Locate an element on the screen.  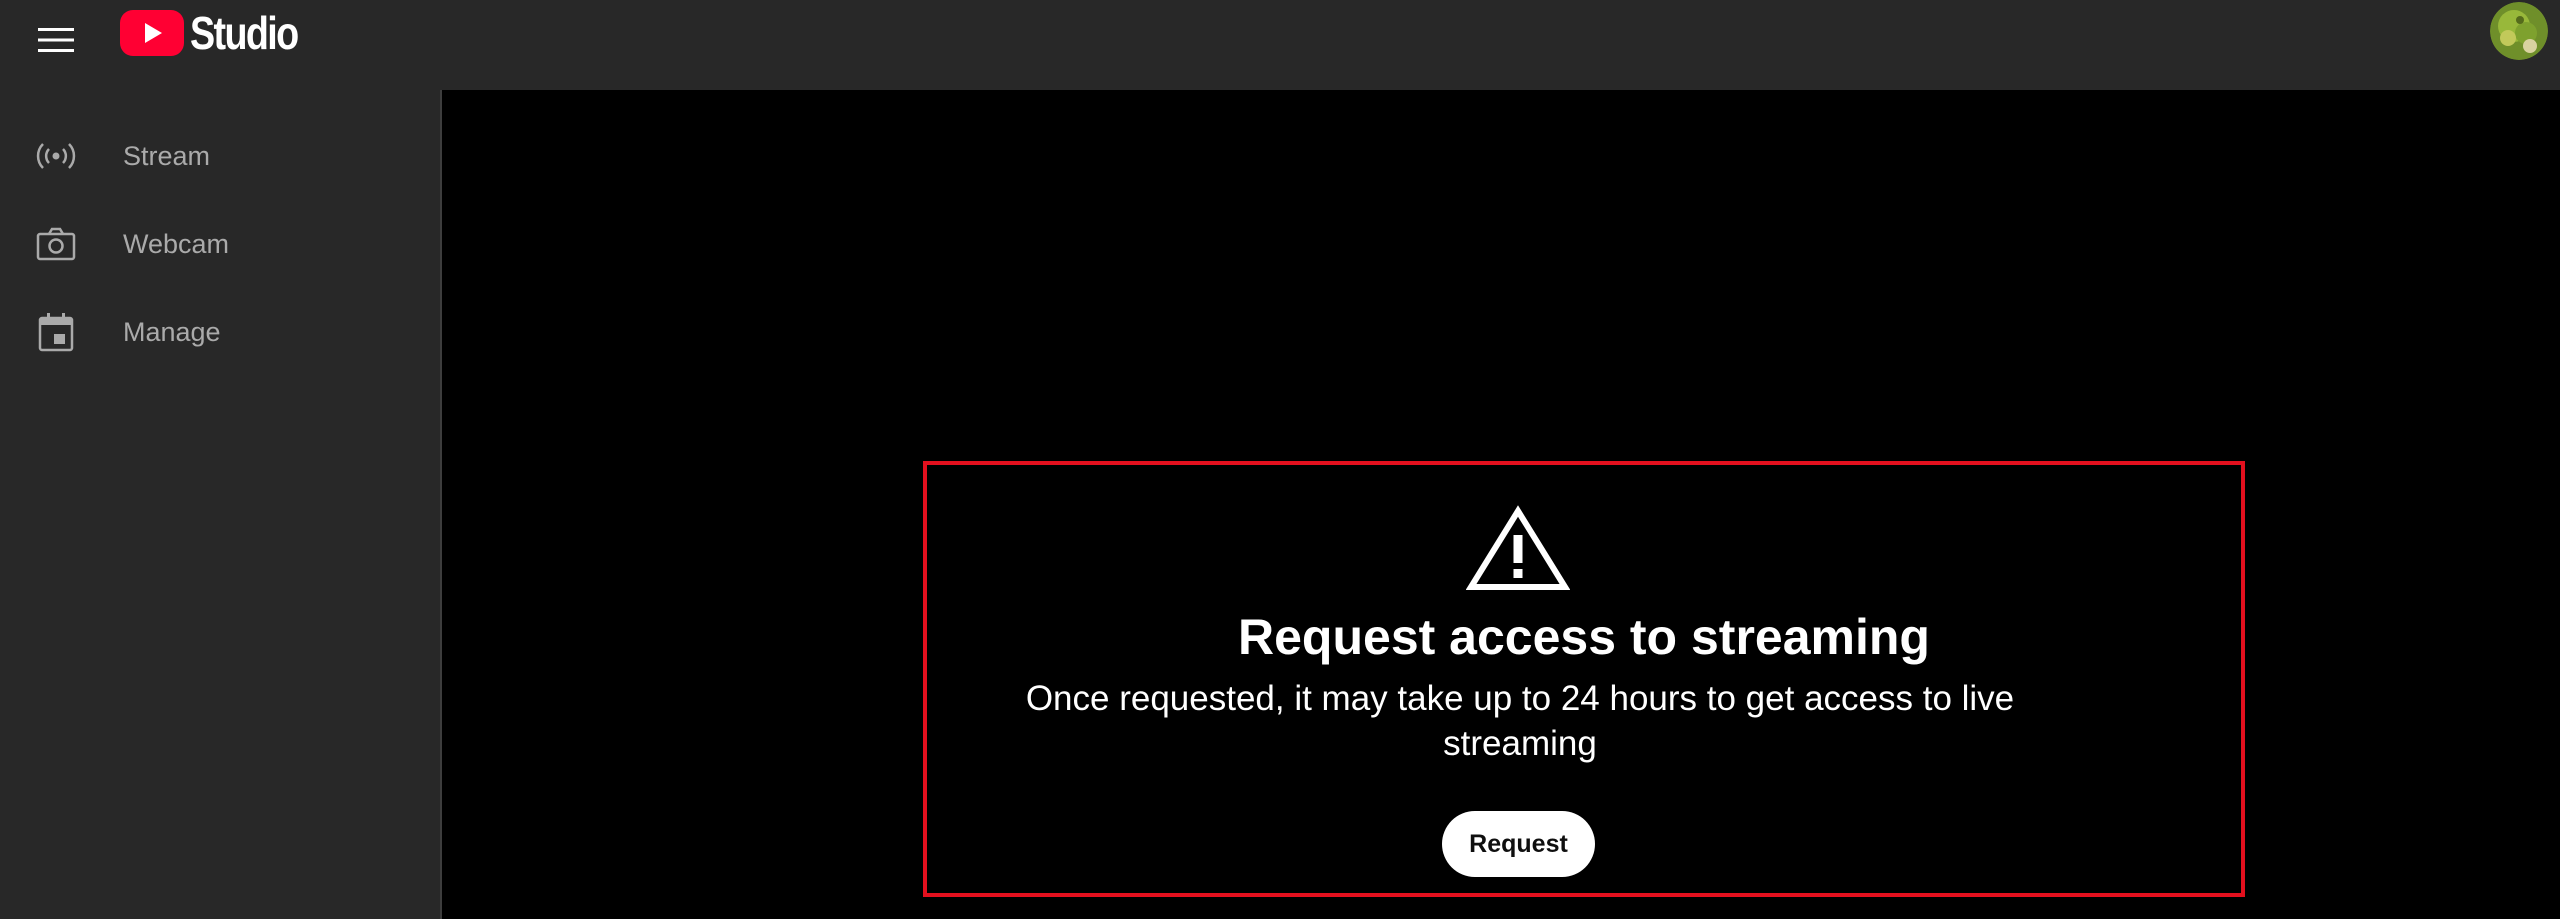
avatar-image is located at coordinates (2519, 31).